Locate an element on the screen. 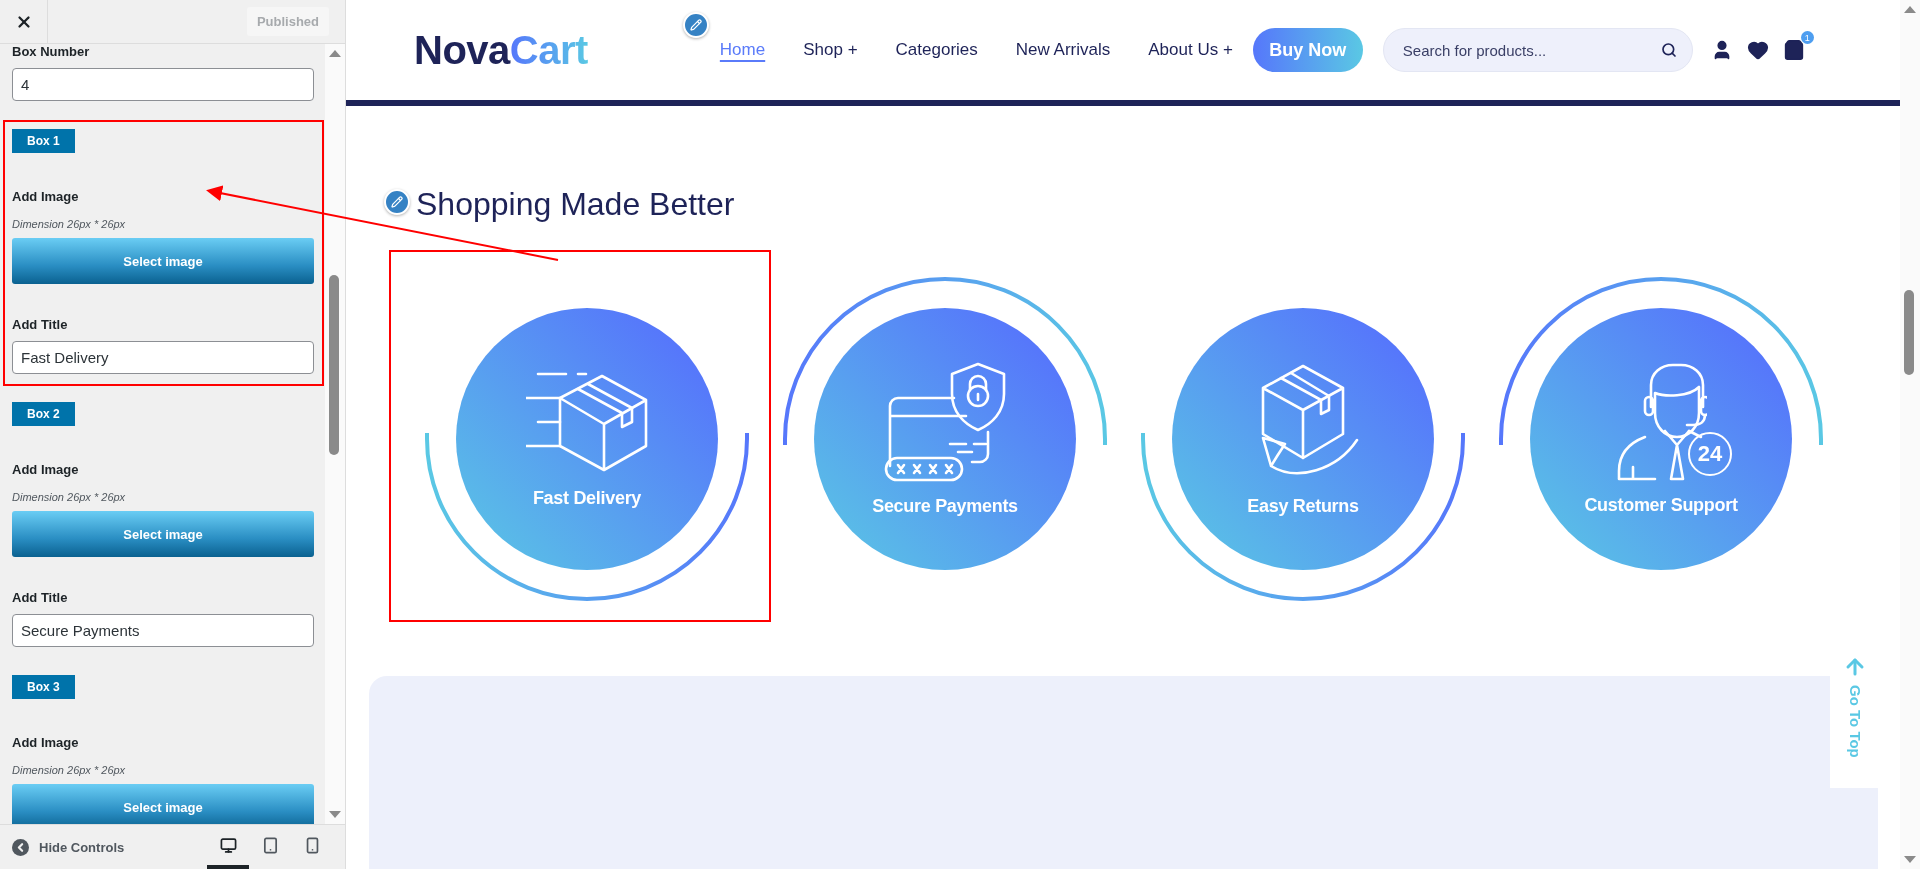 This screenshot has height=869, width=1920. tablet-icon is located at coordinates (270, 845).